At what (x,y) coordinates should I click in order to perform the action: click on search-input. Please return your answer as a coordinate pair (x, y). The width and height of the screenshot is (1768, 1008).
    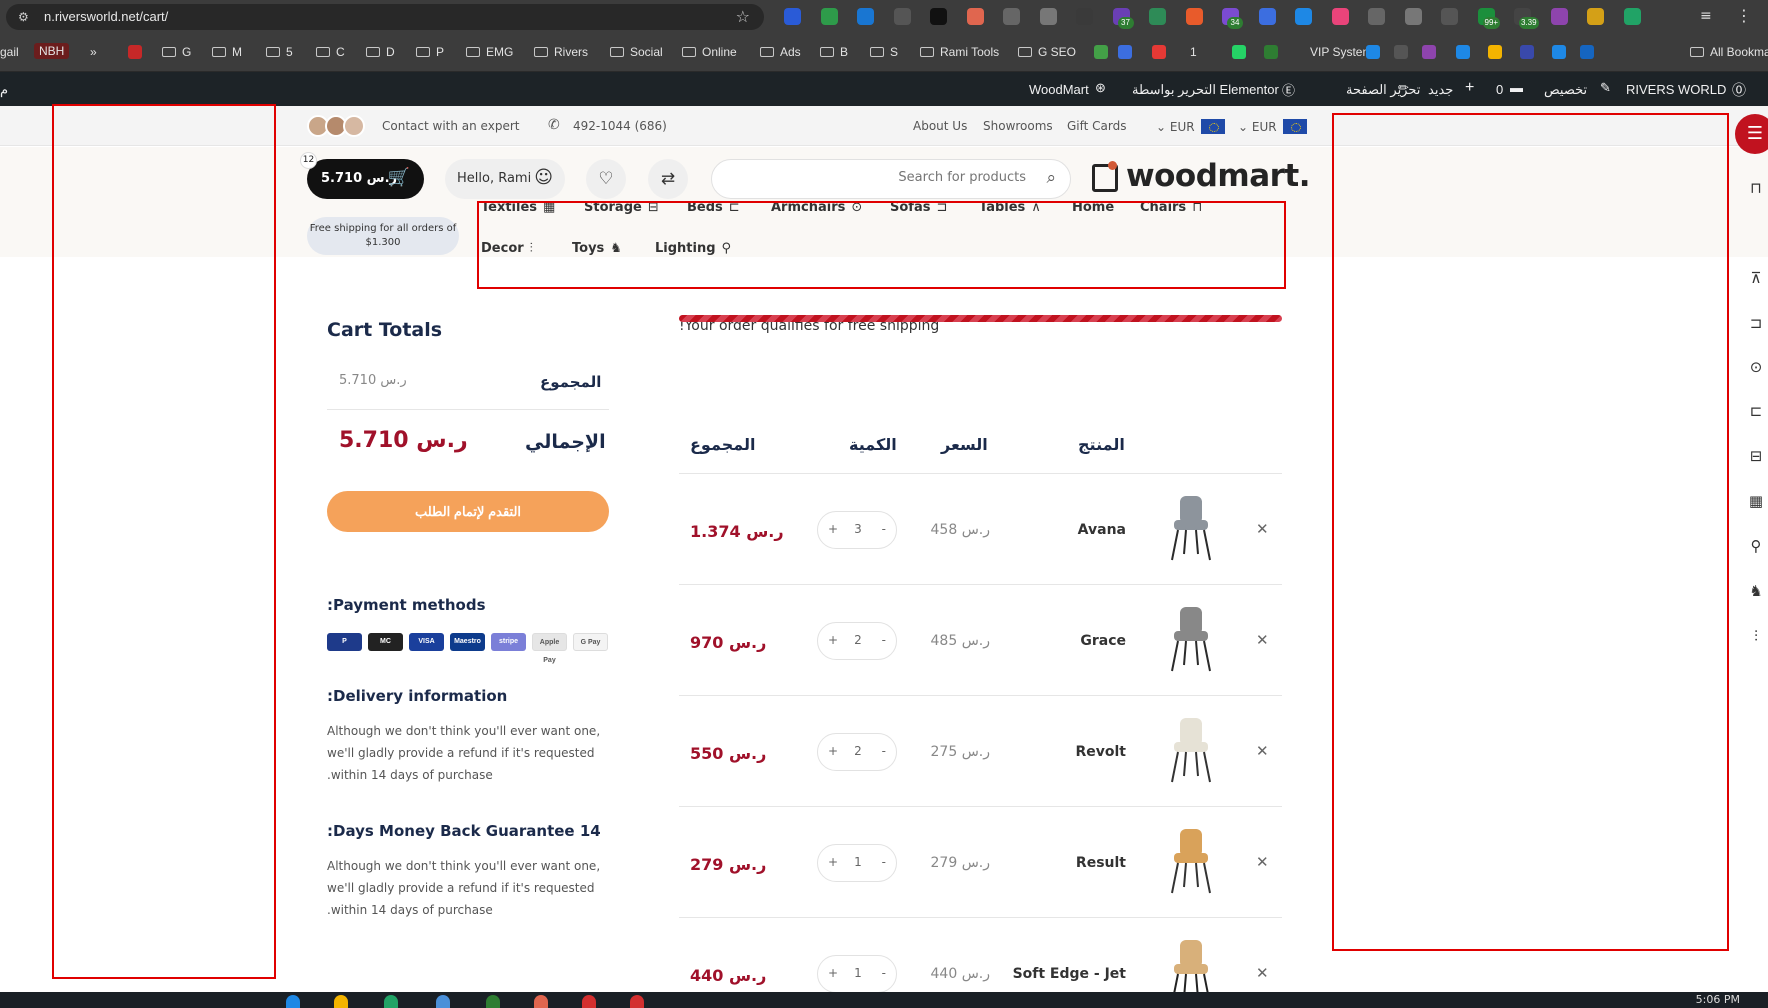
    Looking at the image, I should click on (876, 177).